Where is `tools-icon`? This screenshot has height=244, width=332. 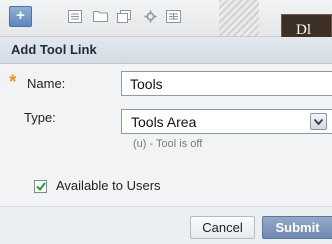 tools-icon is located at coordinates (150, 16).